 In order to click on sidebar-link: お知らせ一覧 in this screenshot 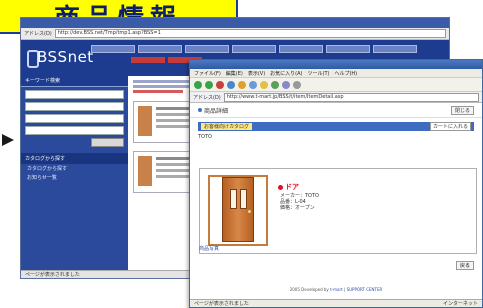, I will do `click(74, 177)`.